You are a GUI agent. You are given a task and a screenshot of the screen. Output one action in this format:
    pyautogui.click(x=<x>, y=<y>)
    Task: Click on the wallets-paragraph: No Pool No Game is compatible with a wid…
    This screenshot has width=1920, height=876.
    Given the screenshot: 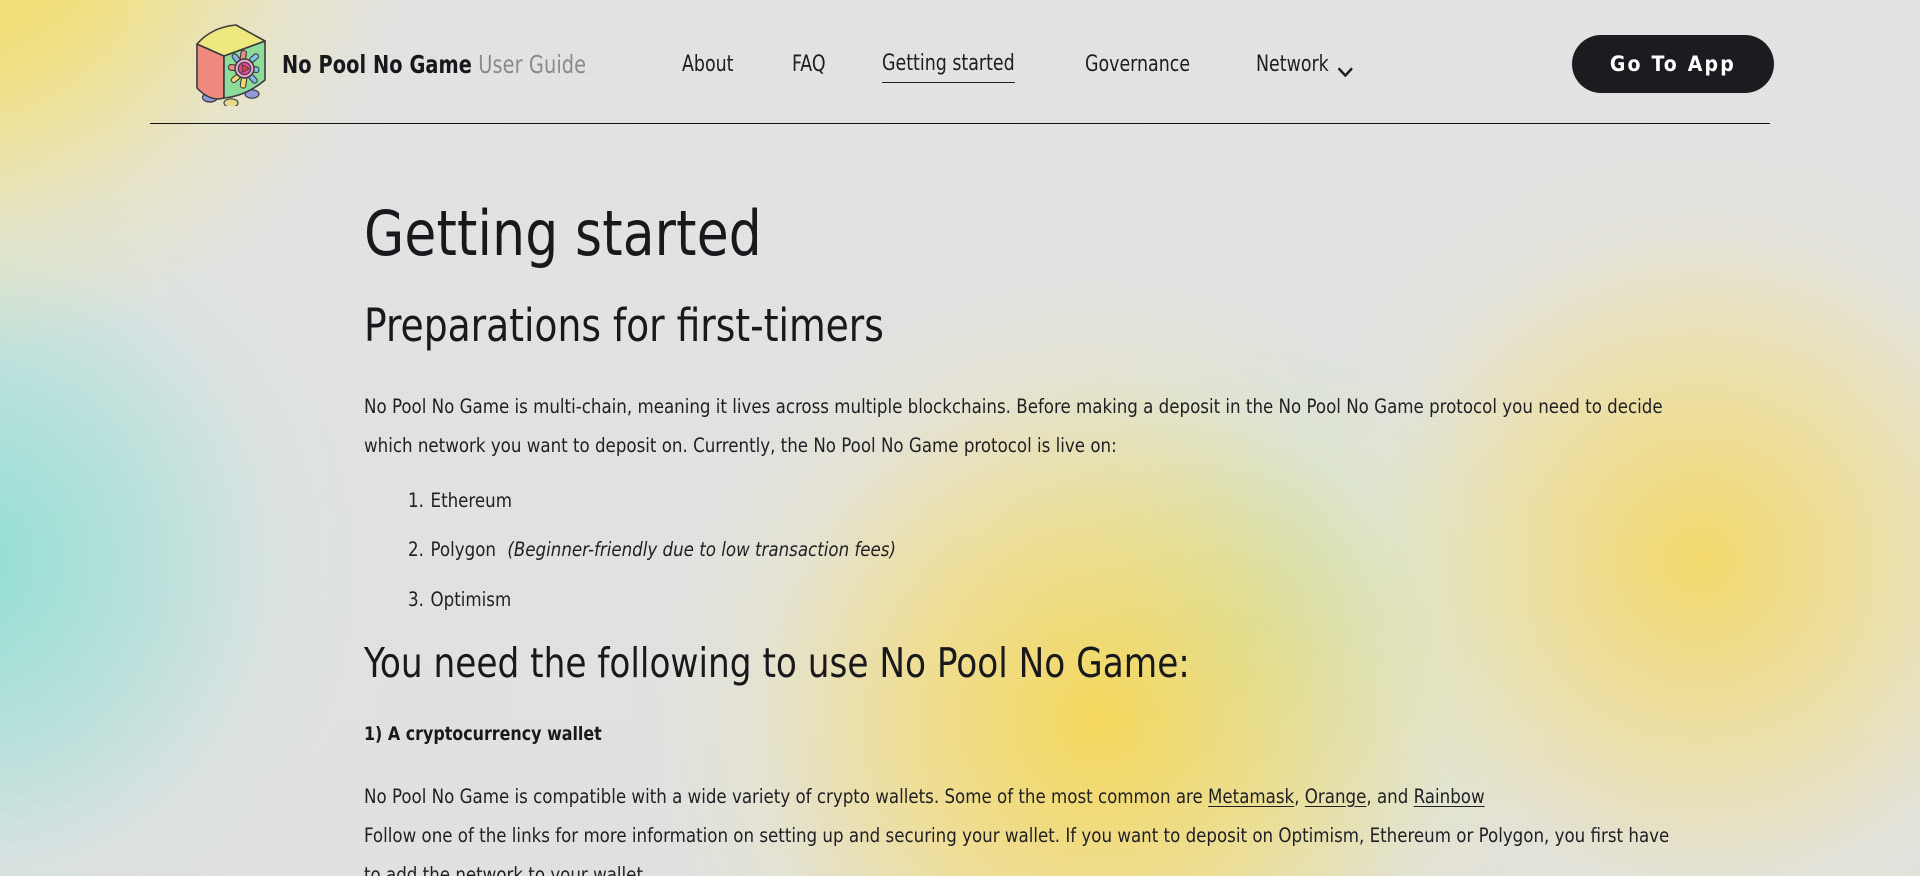 What is the action you would take?
    pyautogui.click(x=1018, y=796)
    